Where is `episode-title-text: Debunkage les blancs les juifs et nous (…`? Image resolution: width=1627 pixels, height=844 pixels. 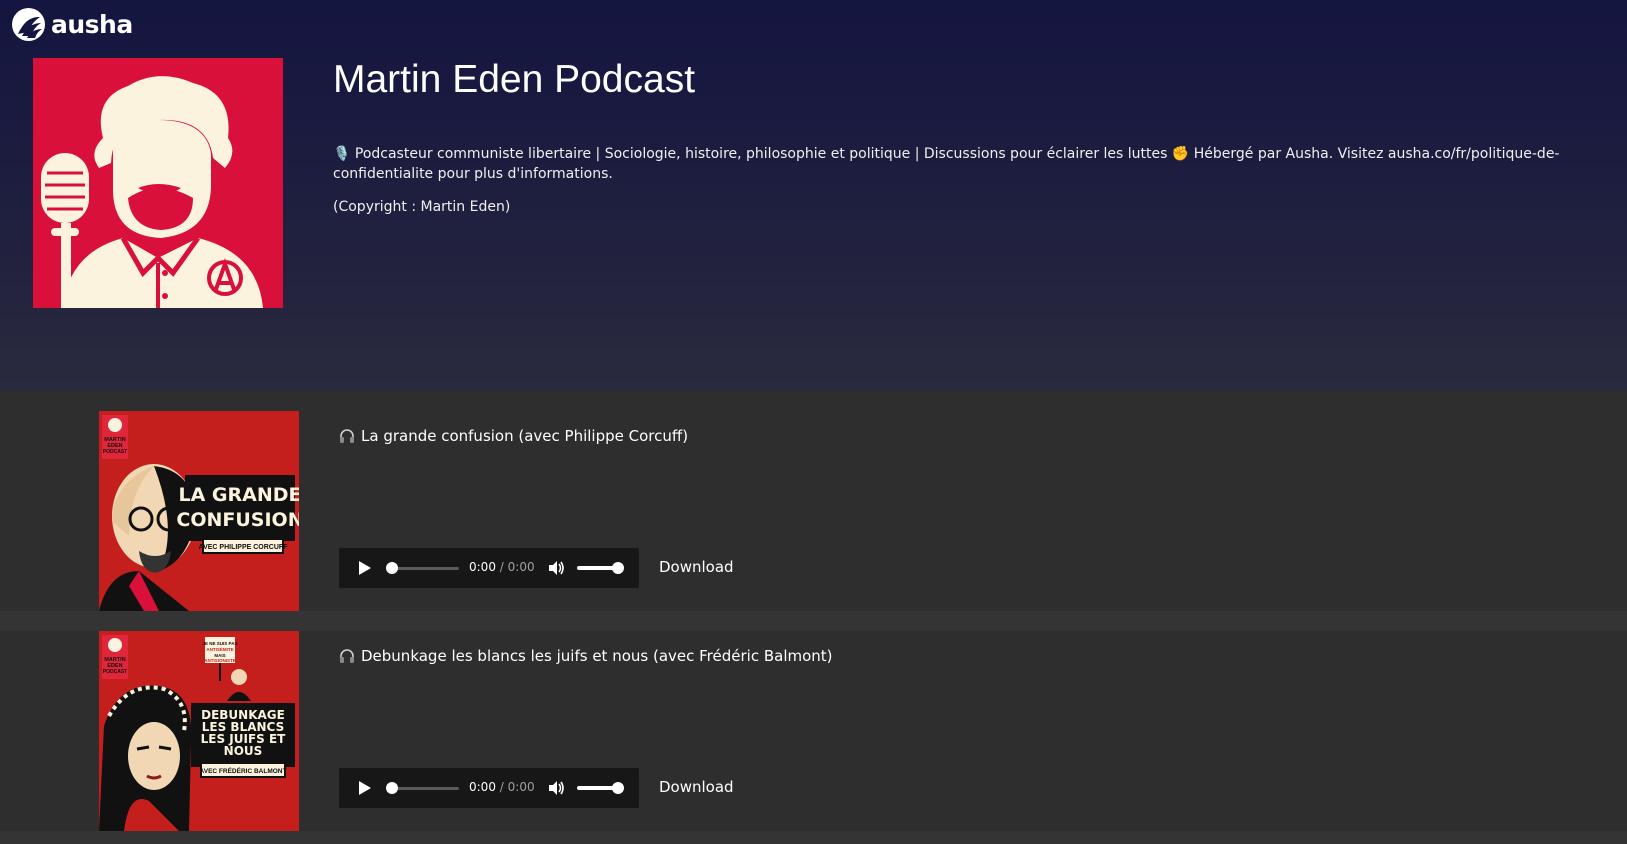
episode-title-text: Debunkage les blancs les juifs et nous (… is located at coordinates (597, 656).